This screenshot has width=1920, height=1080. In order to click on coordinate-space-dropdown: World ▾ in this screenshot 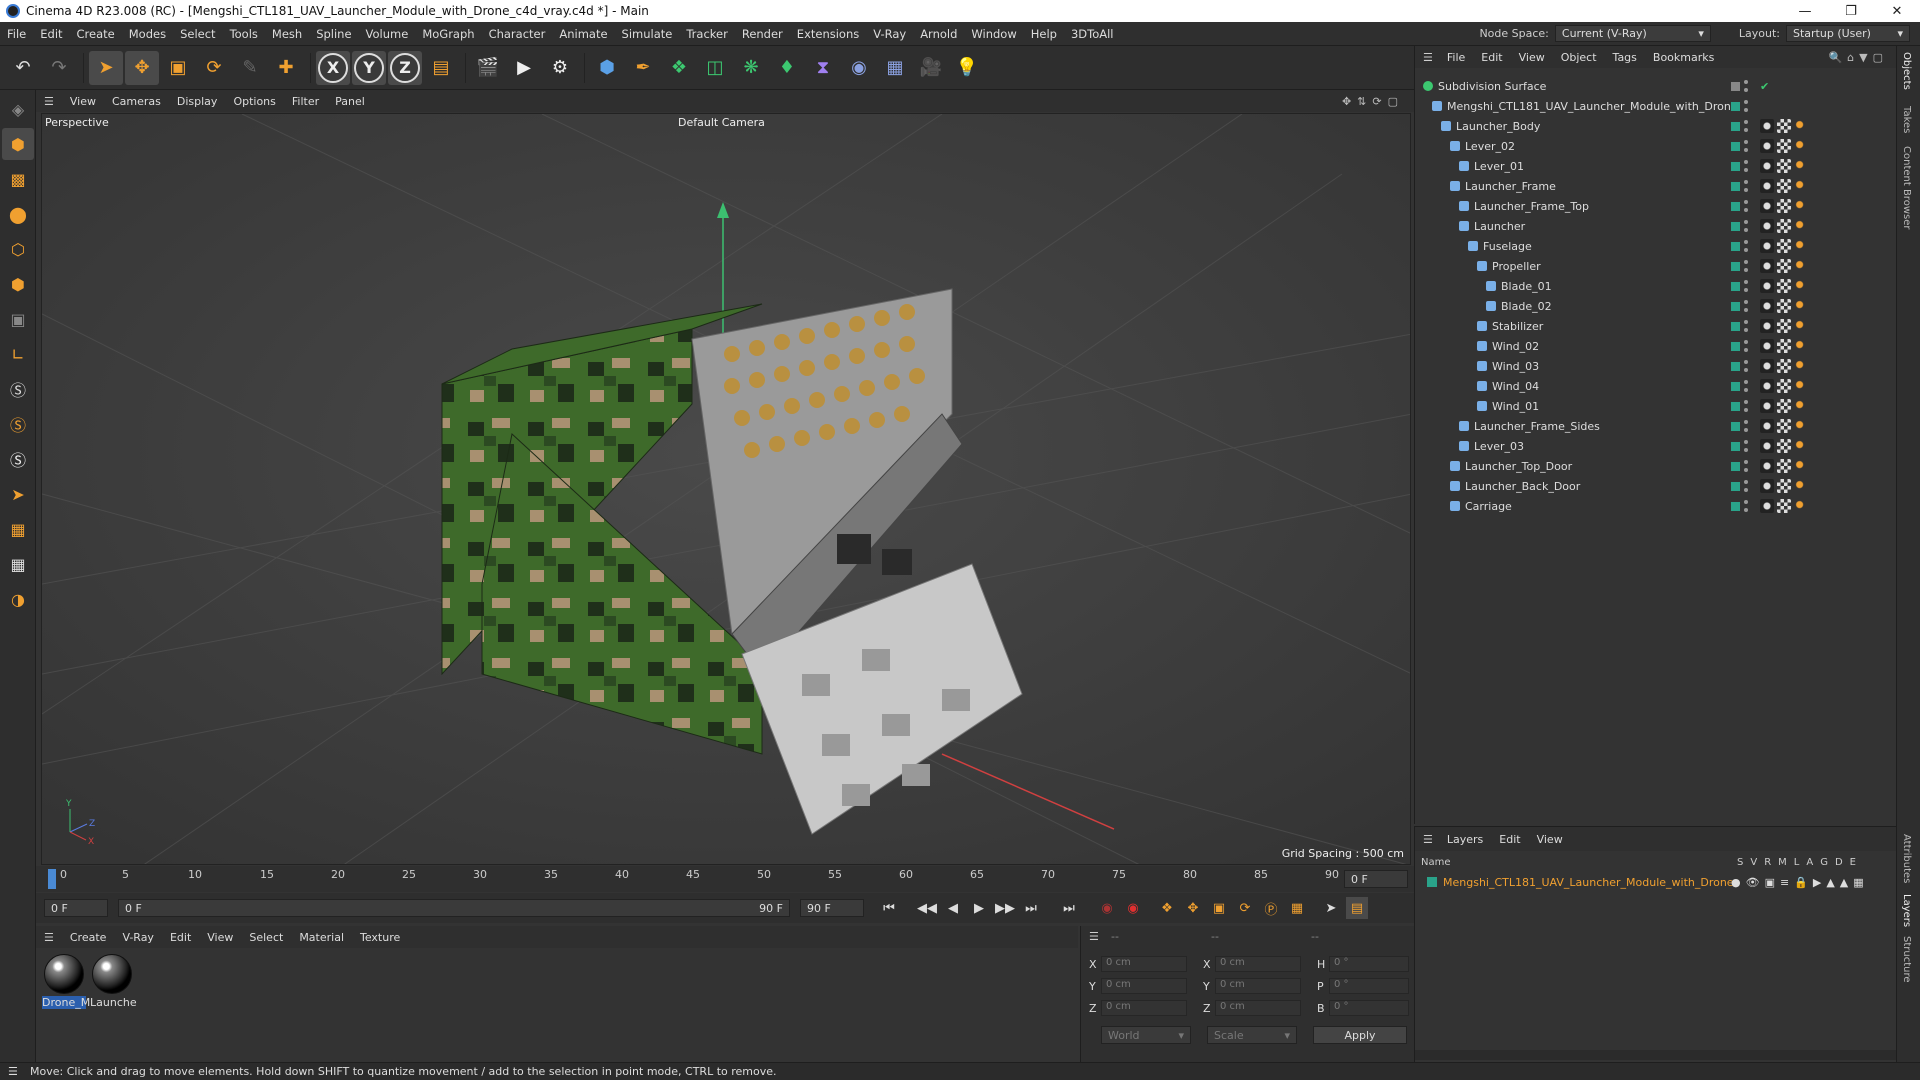, I will do `click(1146, 1035)`.